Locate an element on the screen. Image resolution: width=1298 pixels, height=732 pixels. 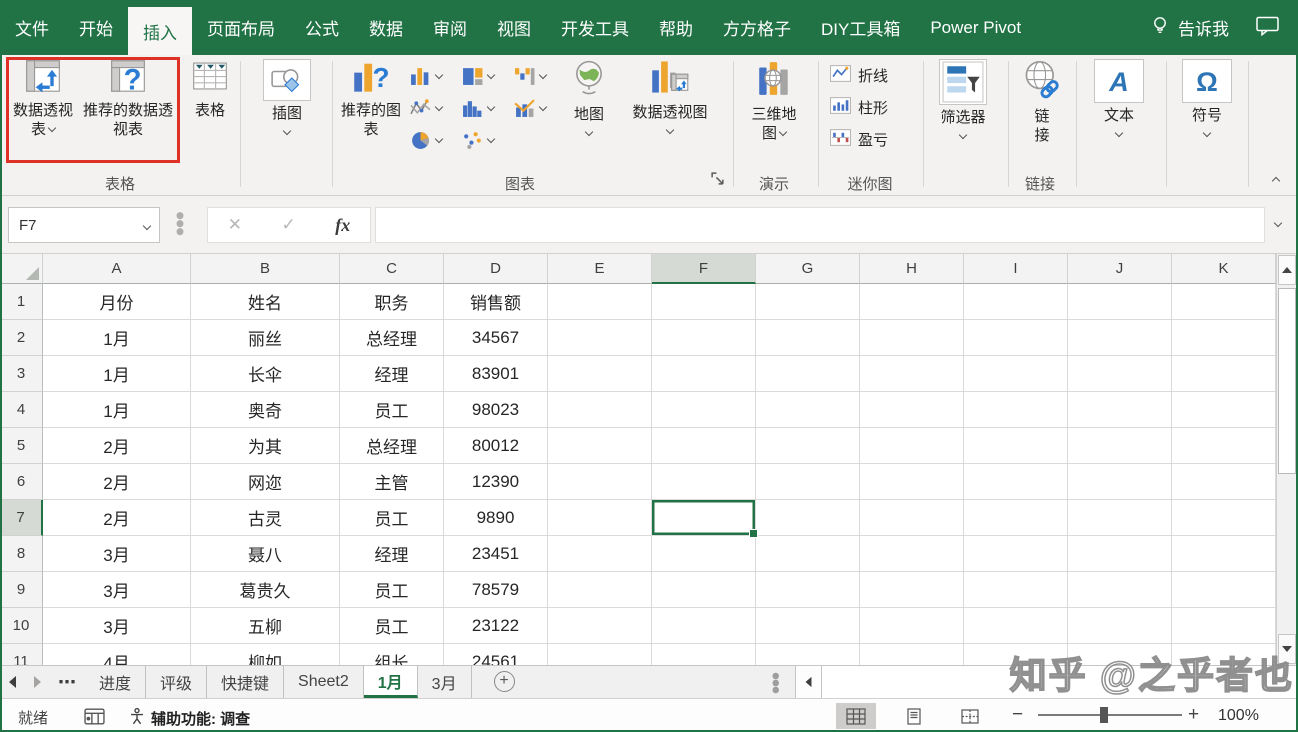
insert-statistic-chart-button is located at coordinates (486, 107).